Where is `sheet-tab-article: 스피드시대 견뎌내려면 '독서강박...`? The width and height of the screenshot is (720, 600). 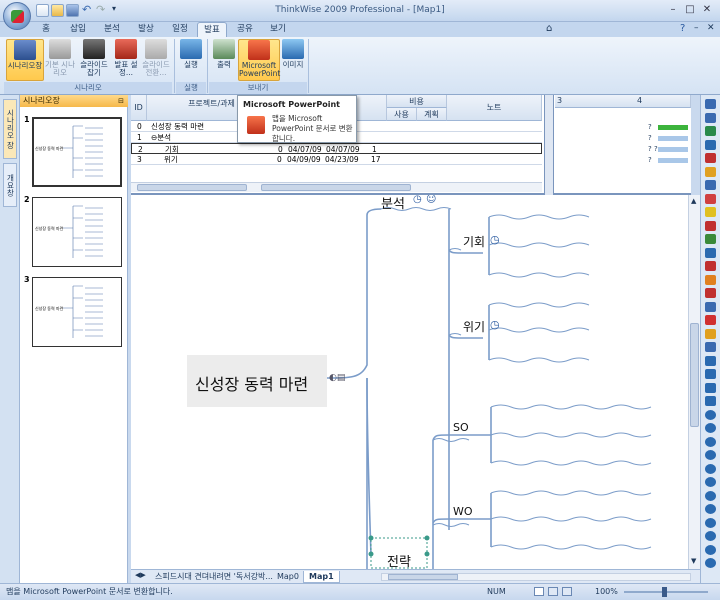 sheet-tab-article: 스피드시대 견뎌내려면 '독서강박... is located at coordinates (214, 577).